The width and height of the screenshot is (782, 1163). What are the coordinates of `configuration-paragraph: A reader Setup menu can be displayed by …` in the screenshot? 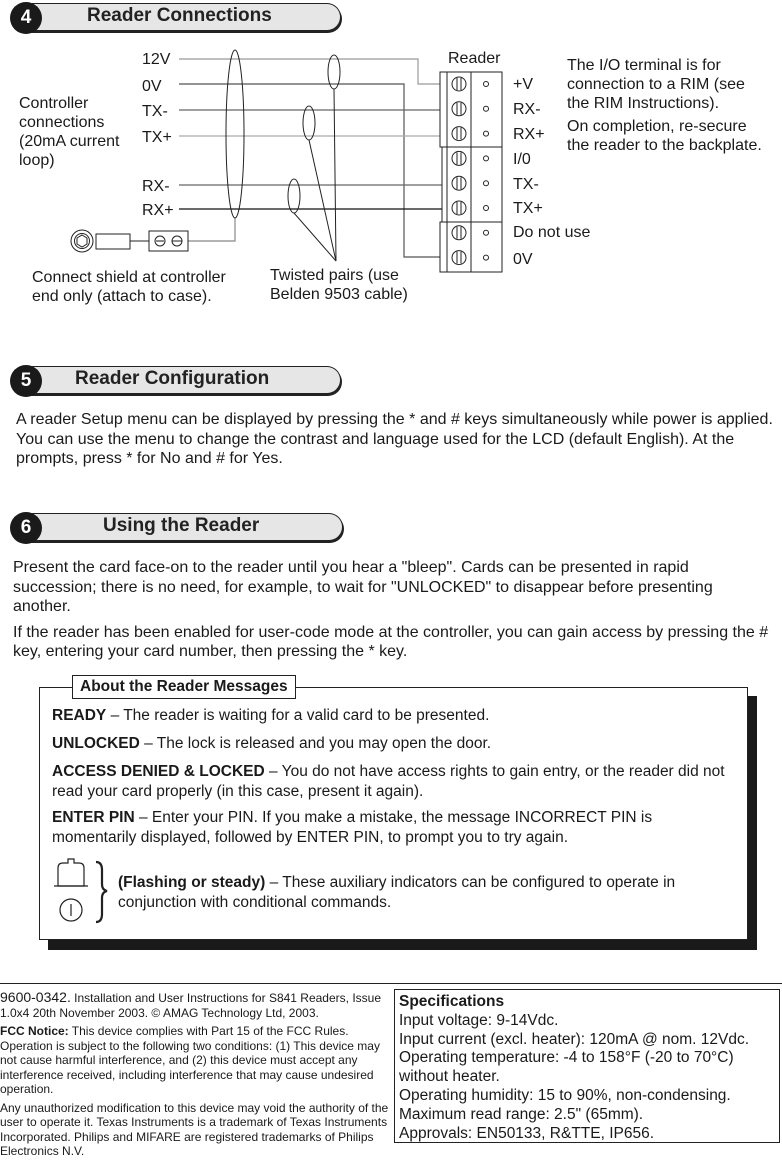 It's located at (399, 442).